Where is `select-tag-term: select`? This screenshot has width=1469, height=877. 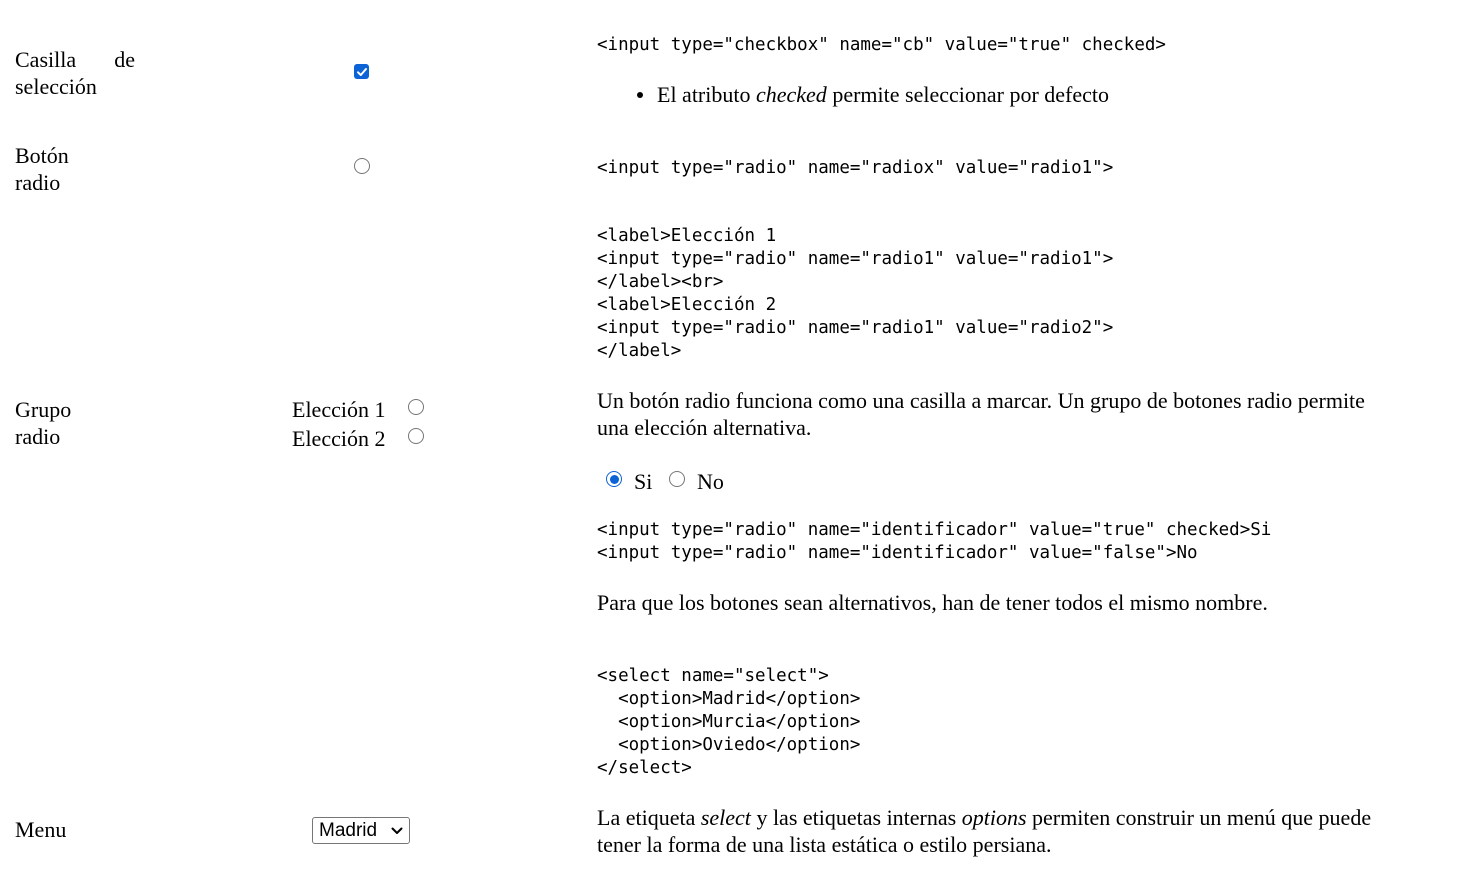 select-tag-term: select is located at coordinates (725, 817).